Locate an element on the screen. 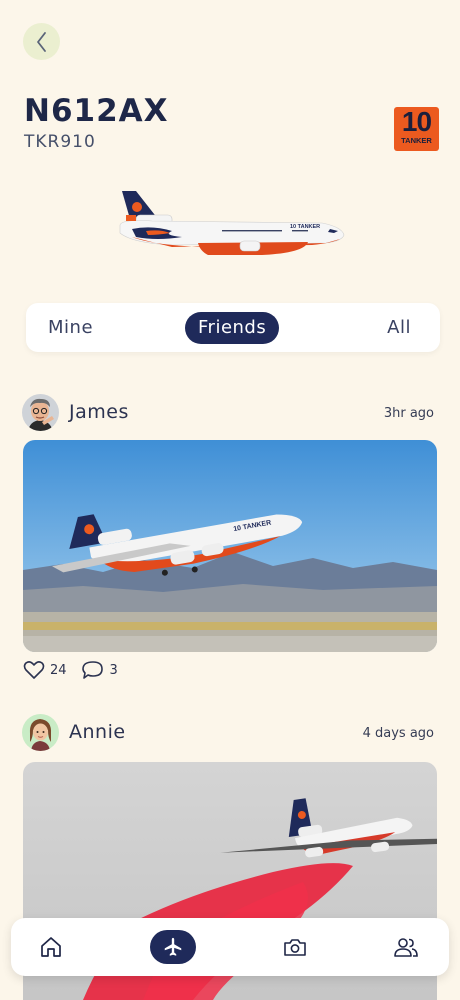 This screenshot has width=460, height=1000. memoji-james-icon is located at coordinates (40, 412).